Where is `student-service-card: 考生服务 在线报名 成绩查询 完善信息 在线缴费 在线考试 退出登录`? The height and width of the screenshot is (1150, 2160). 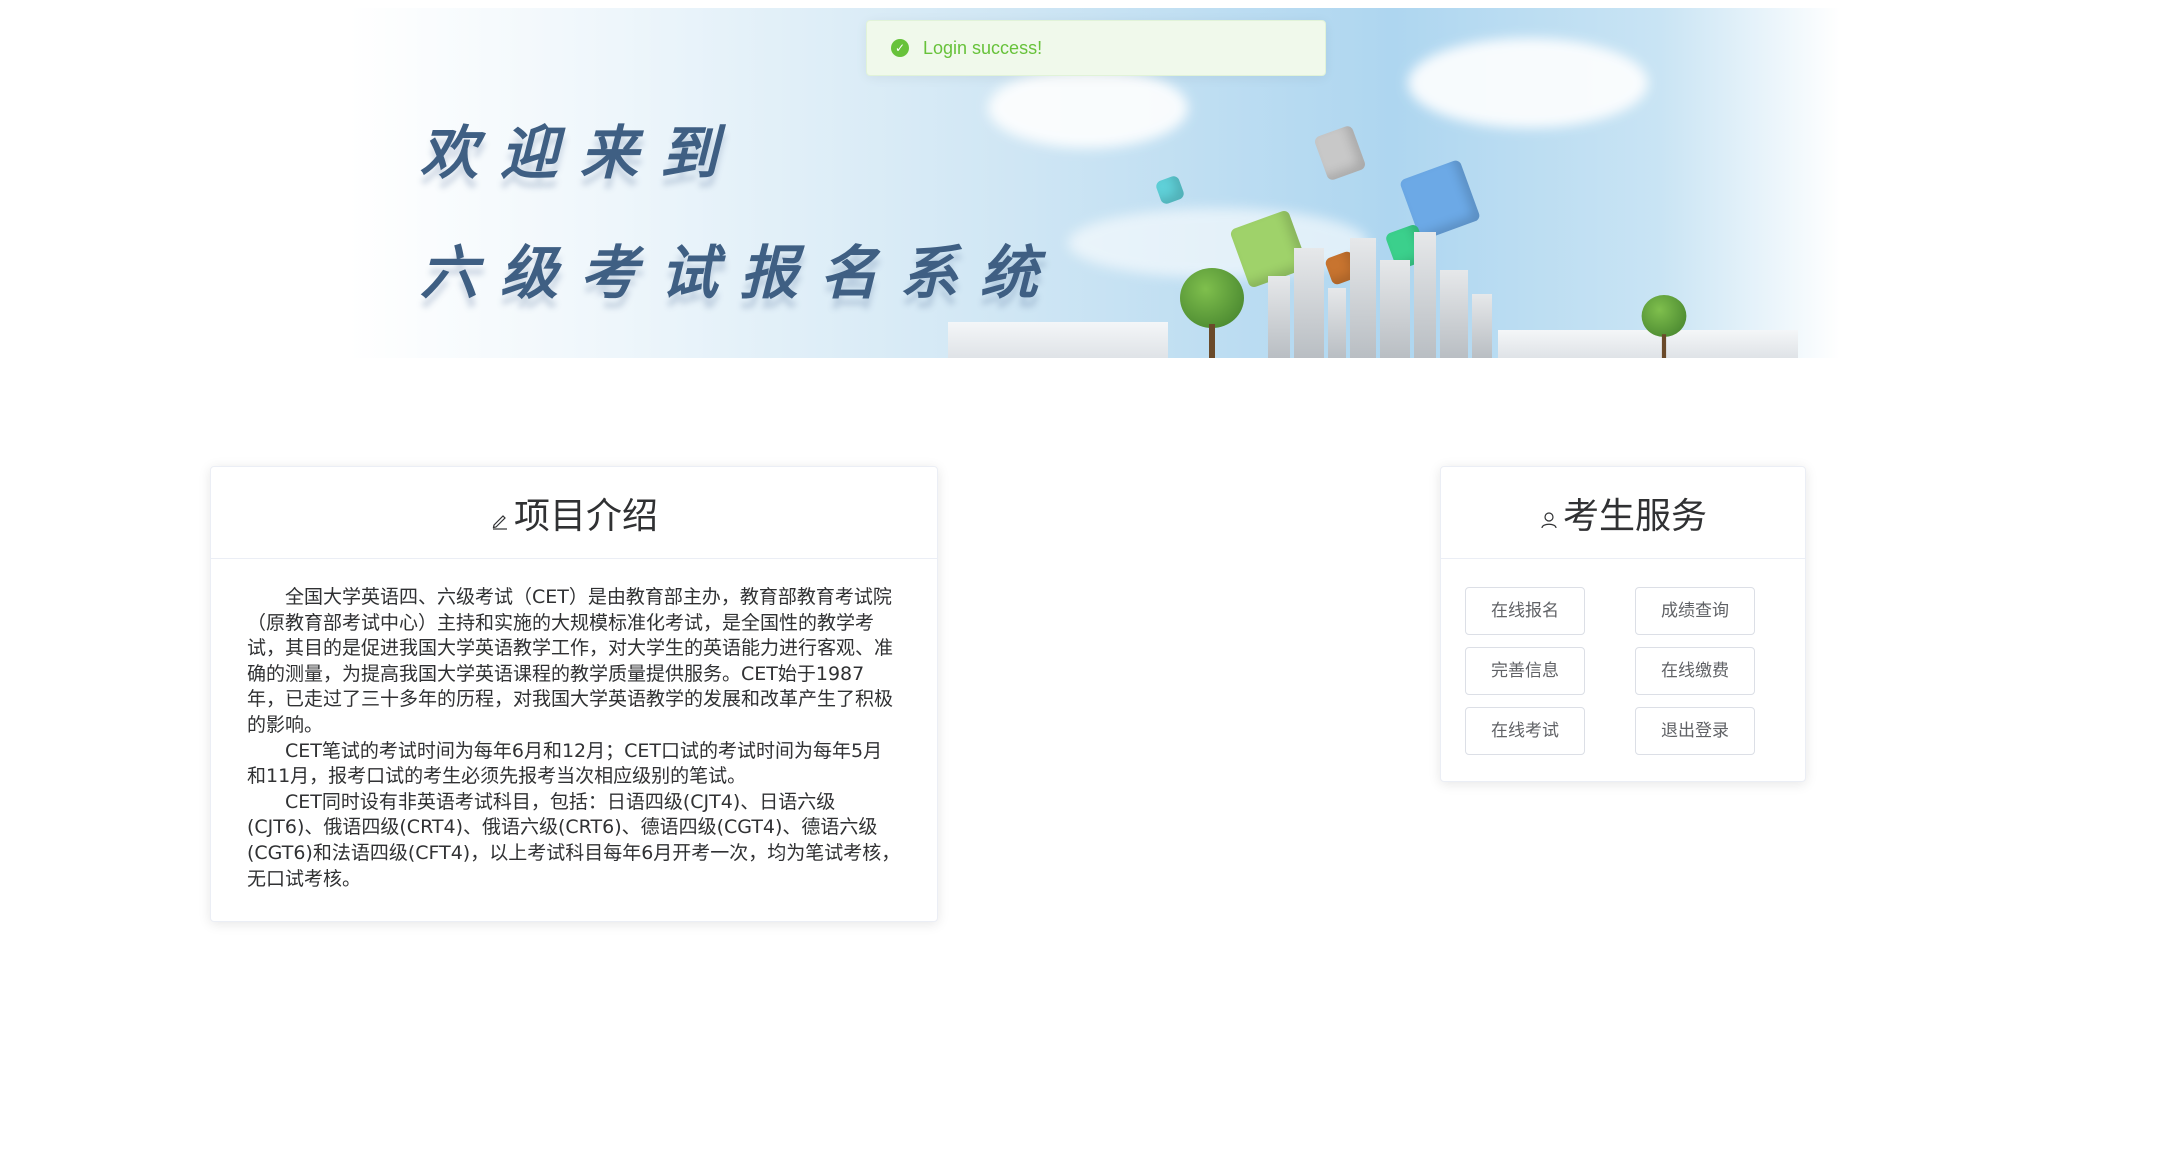
student-service-card: 考生服务 在线报名 成绩查询 完善信息 在线缴费 在线考试 退出登录 is located at coordinates (1623, 624).